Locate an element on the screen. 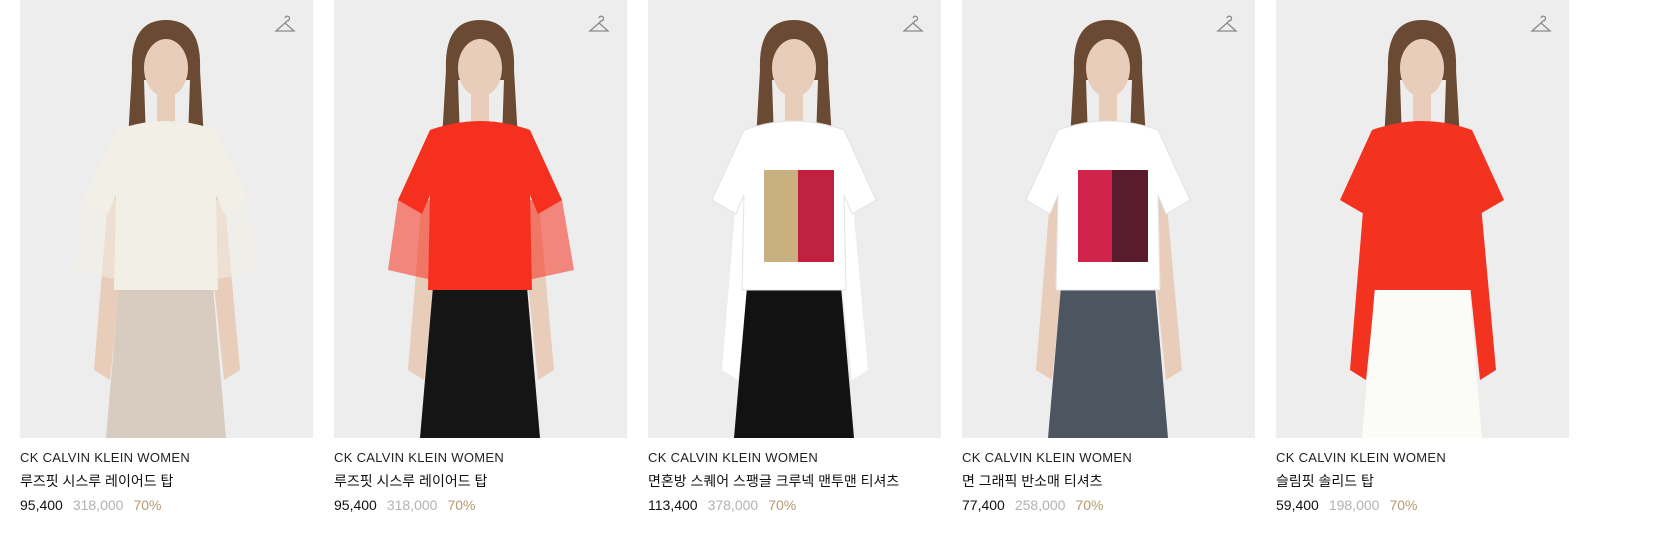  product-name: 면혼방 스퀘어 스팽글 크루넥 맨투맨 티셔츠 is located at coordinates (794, 481).